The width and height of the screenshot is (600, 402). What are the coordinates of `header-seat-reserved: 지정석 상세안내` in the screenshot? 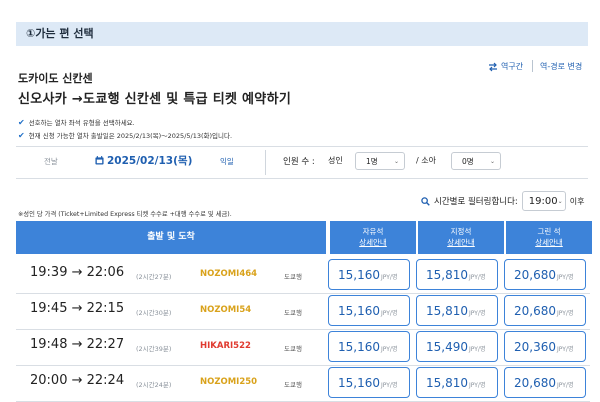 It's located at (461, 237).